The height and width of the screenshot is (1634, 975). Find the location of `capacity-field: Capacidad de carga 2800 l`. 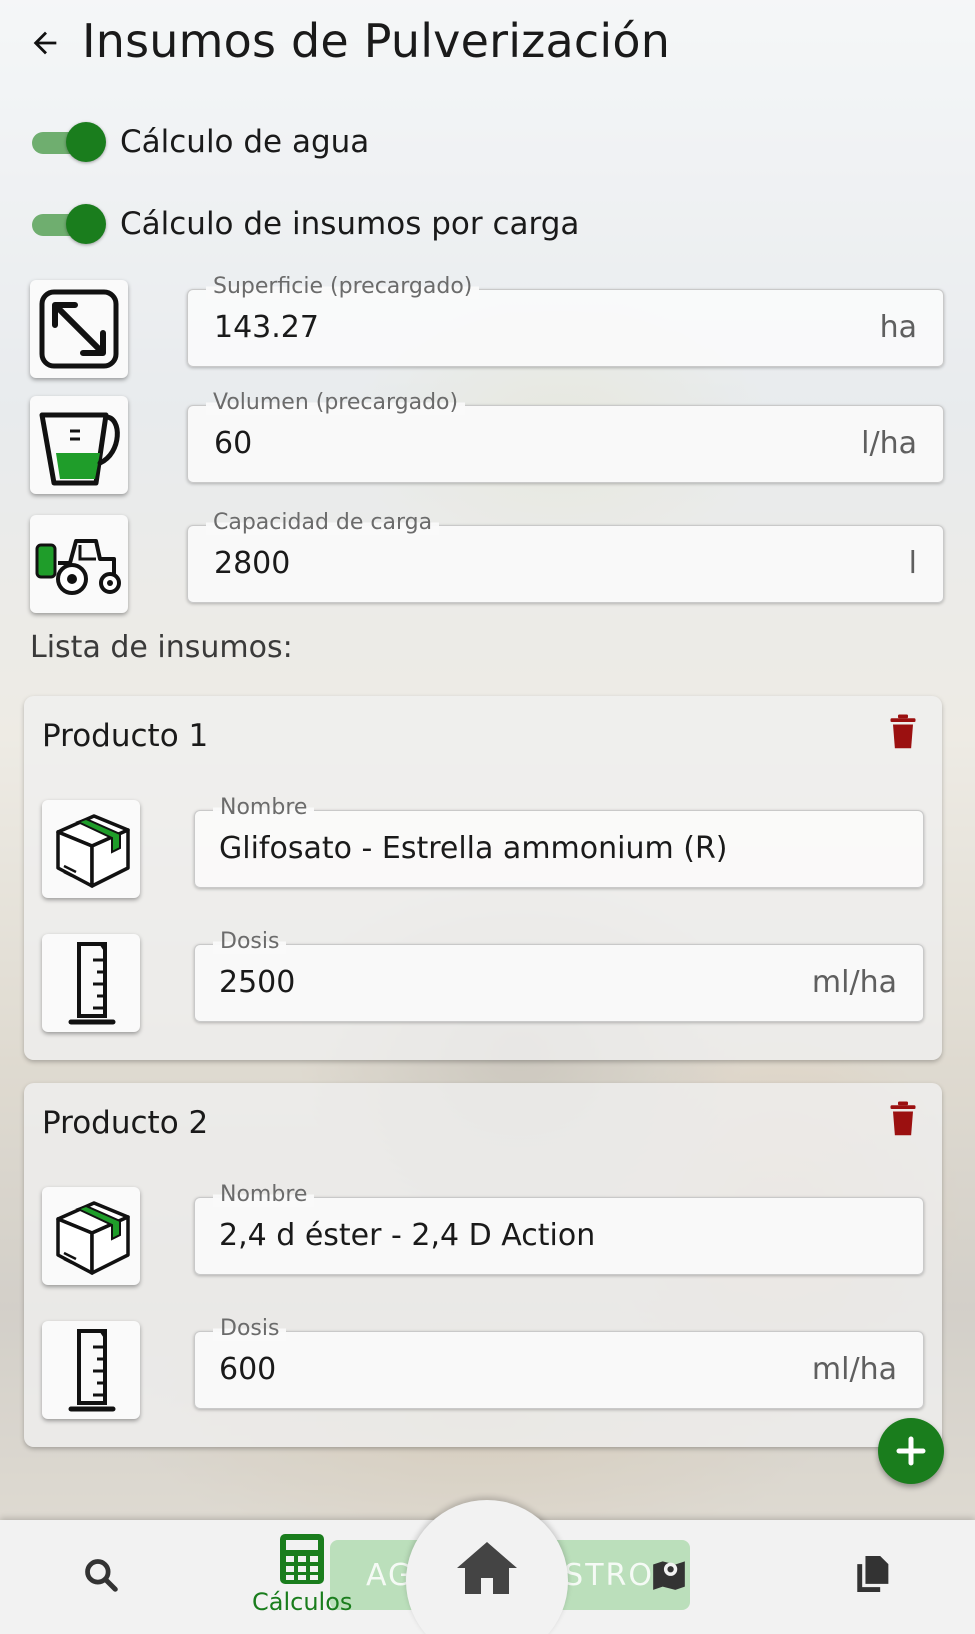

capacity-field: Capacidad de carga 2800 l is located at coordinates (565, 556).